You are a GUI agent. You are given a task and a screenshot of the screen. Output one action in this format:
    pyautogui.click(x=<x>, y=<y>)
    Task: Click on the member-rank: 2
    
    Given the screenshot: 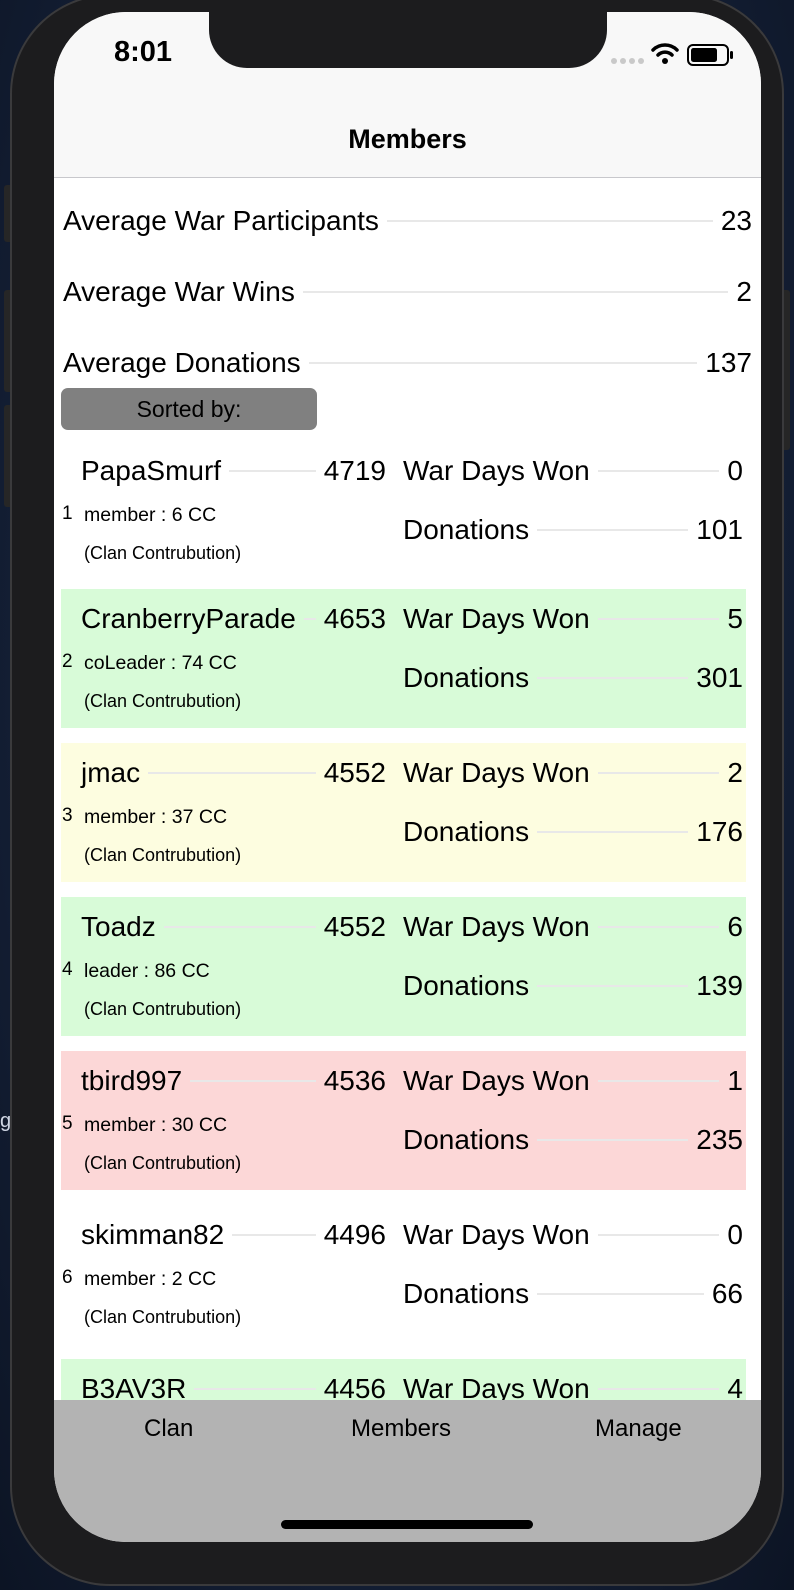 What is the action you would take?
    pyautogui.click(x=67, y=661)
    